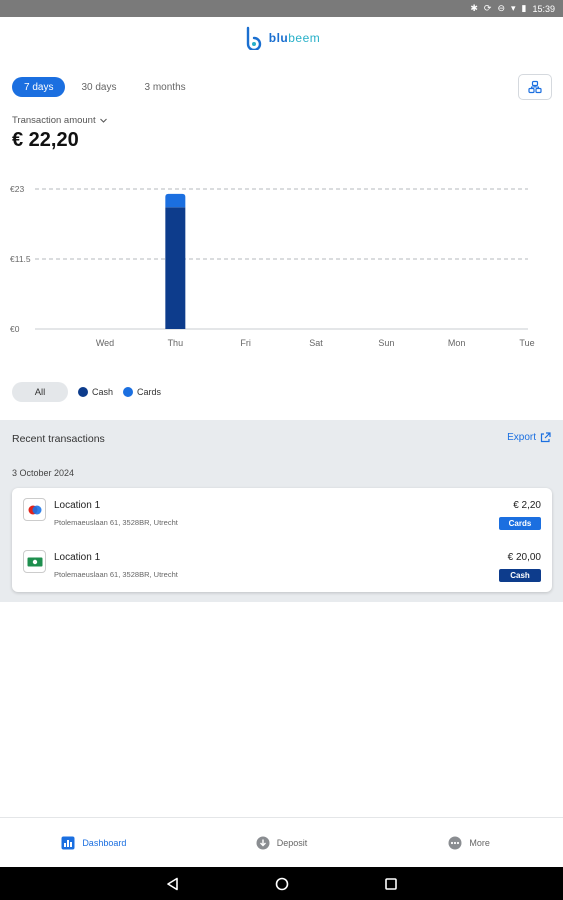 The image size is (563, 900). I want to click on legend-dot-cash, so click(83, 392).